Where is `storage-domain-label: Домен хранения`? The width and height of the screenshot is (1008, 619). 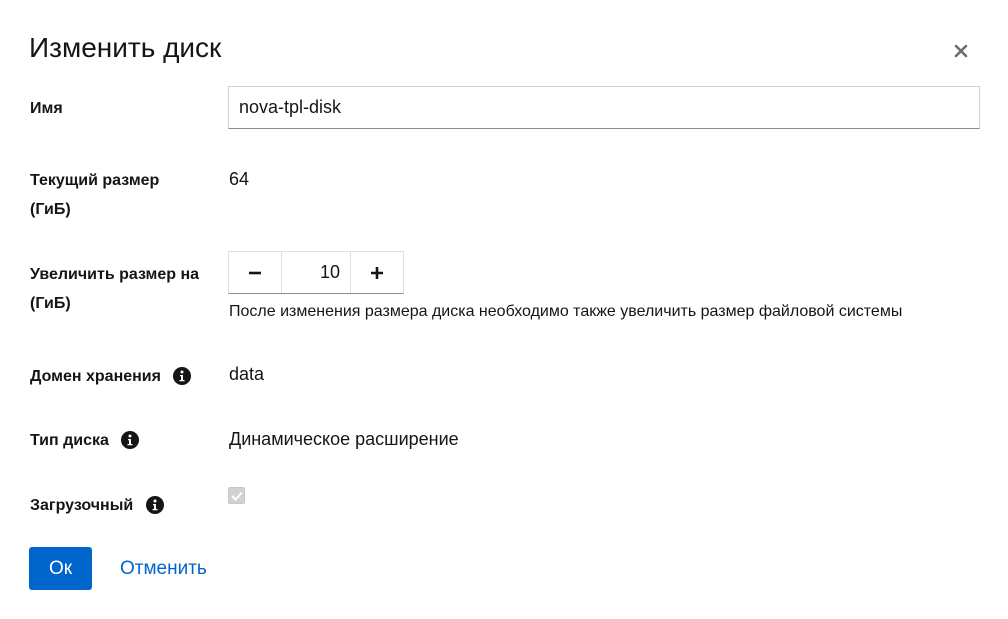 storage-domain-label: Домен хранения is located at coordinates (111, 376).